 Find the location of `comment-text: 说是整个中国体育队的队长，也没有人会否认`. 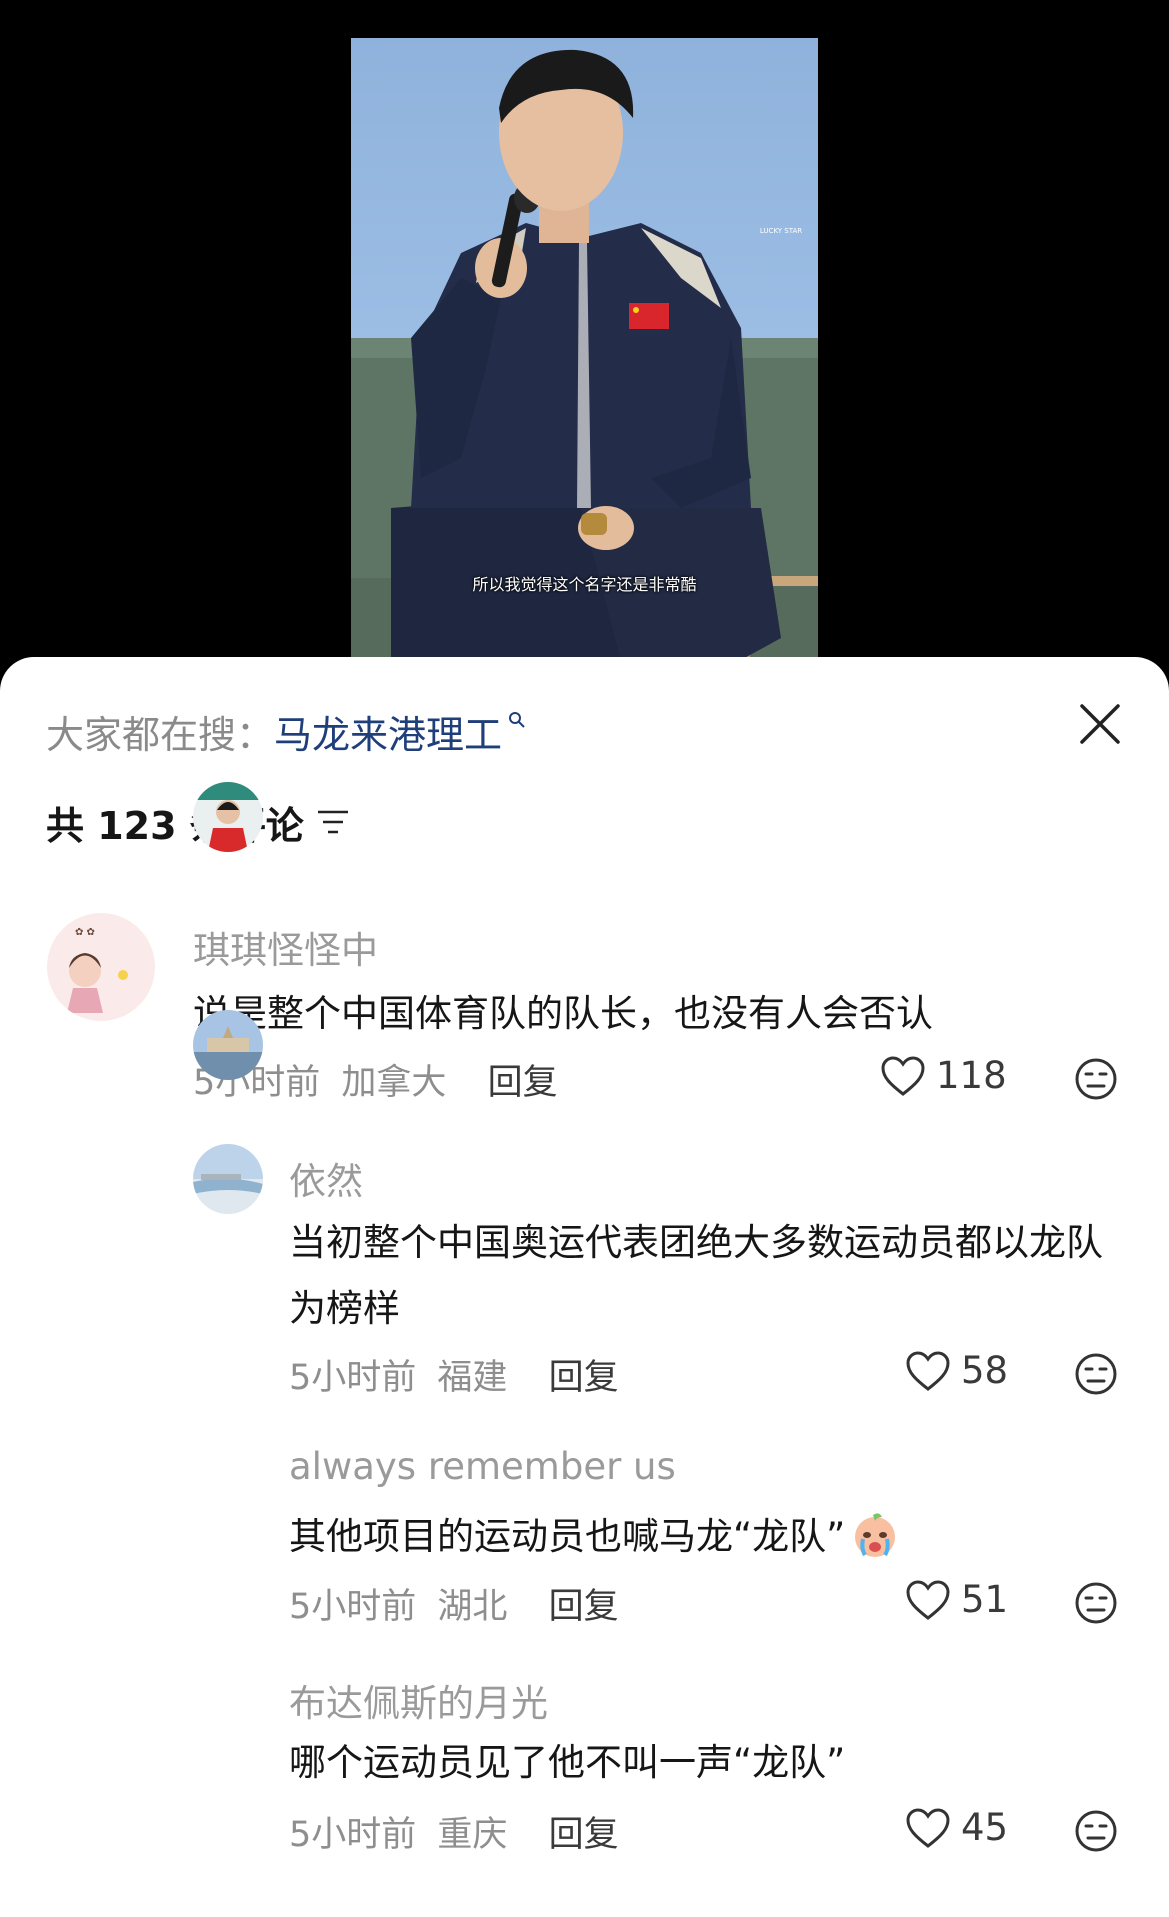

comment-text: 说是整个中国体育队的队长，也没有人会否认 is located at coordinates (643, 1014).